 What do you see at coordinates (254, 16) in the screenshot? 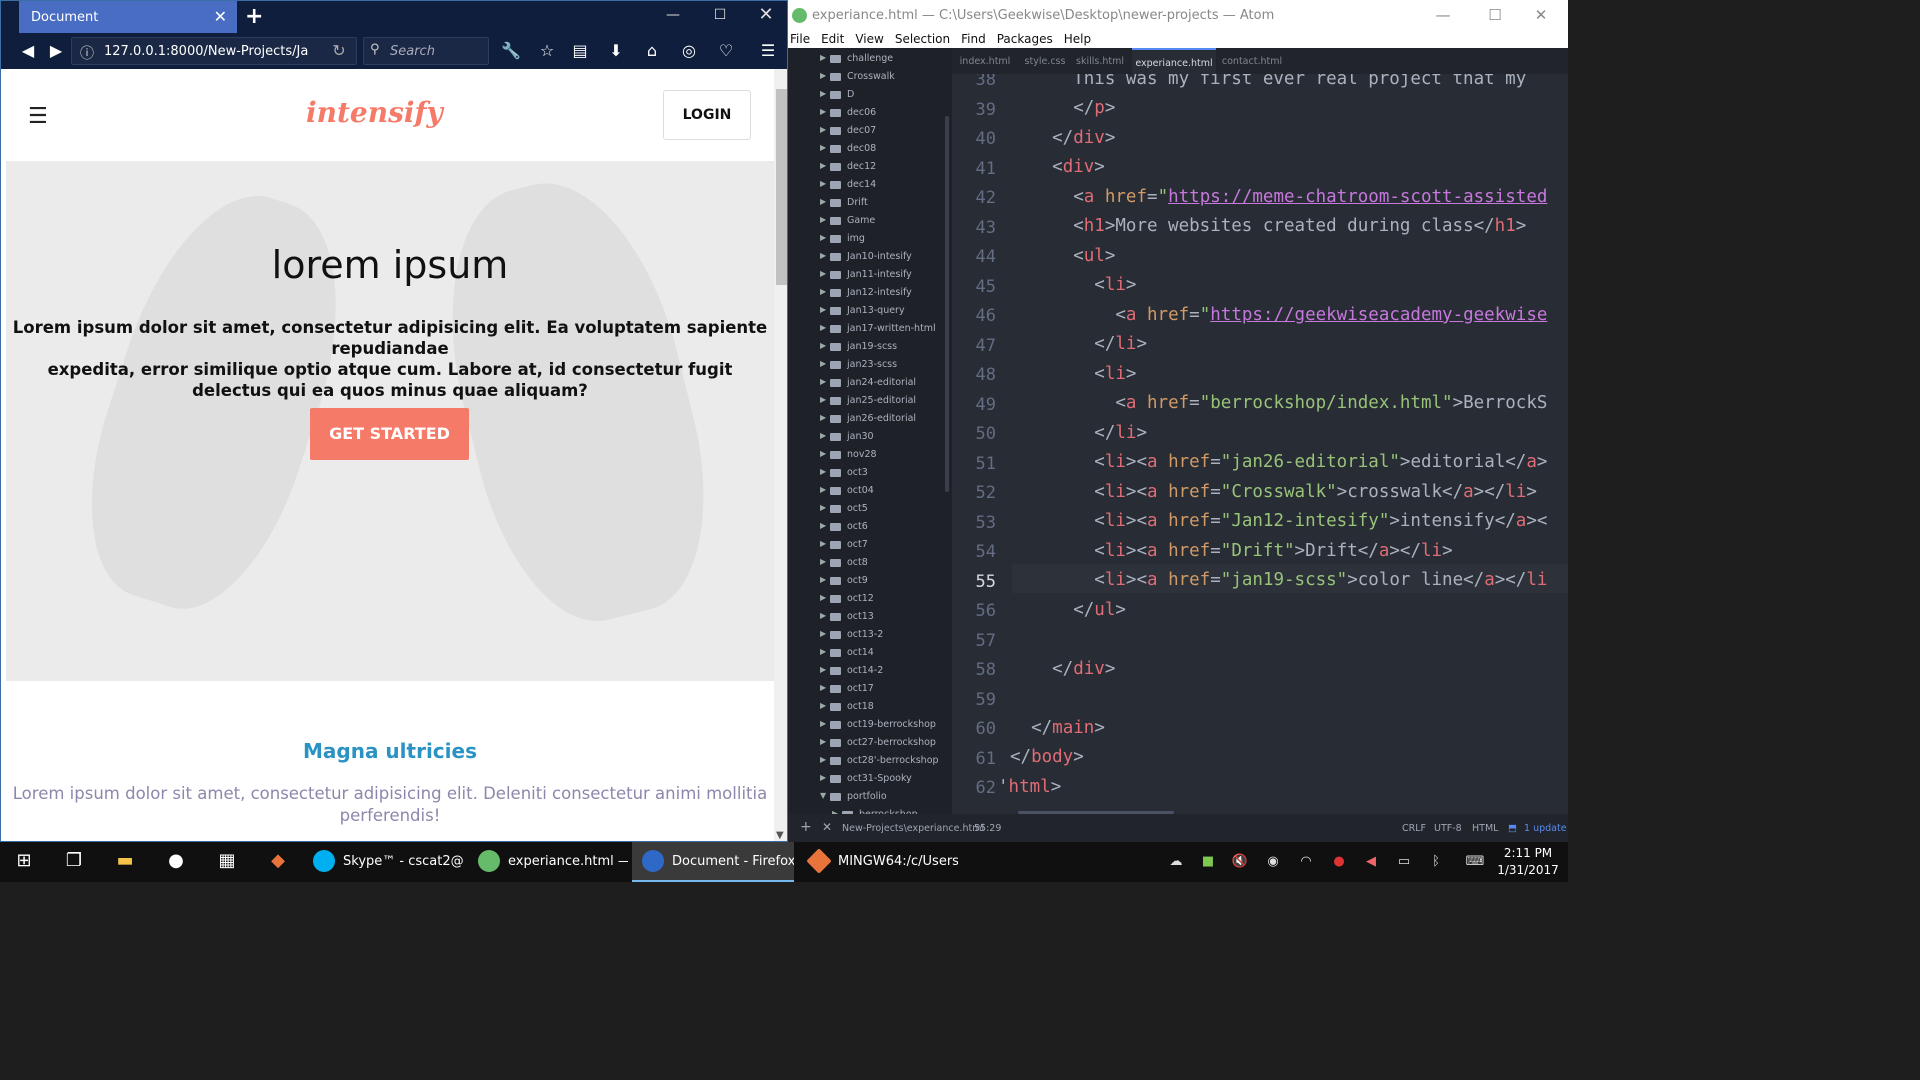
I see `new-tab-button: +` at bounding box center [254, 16].